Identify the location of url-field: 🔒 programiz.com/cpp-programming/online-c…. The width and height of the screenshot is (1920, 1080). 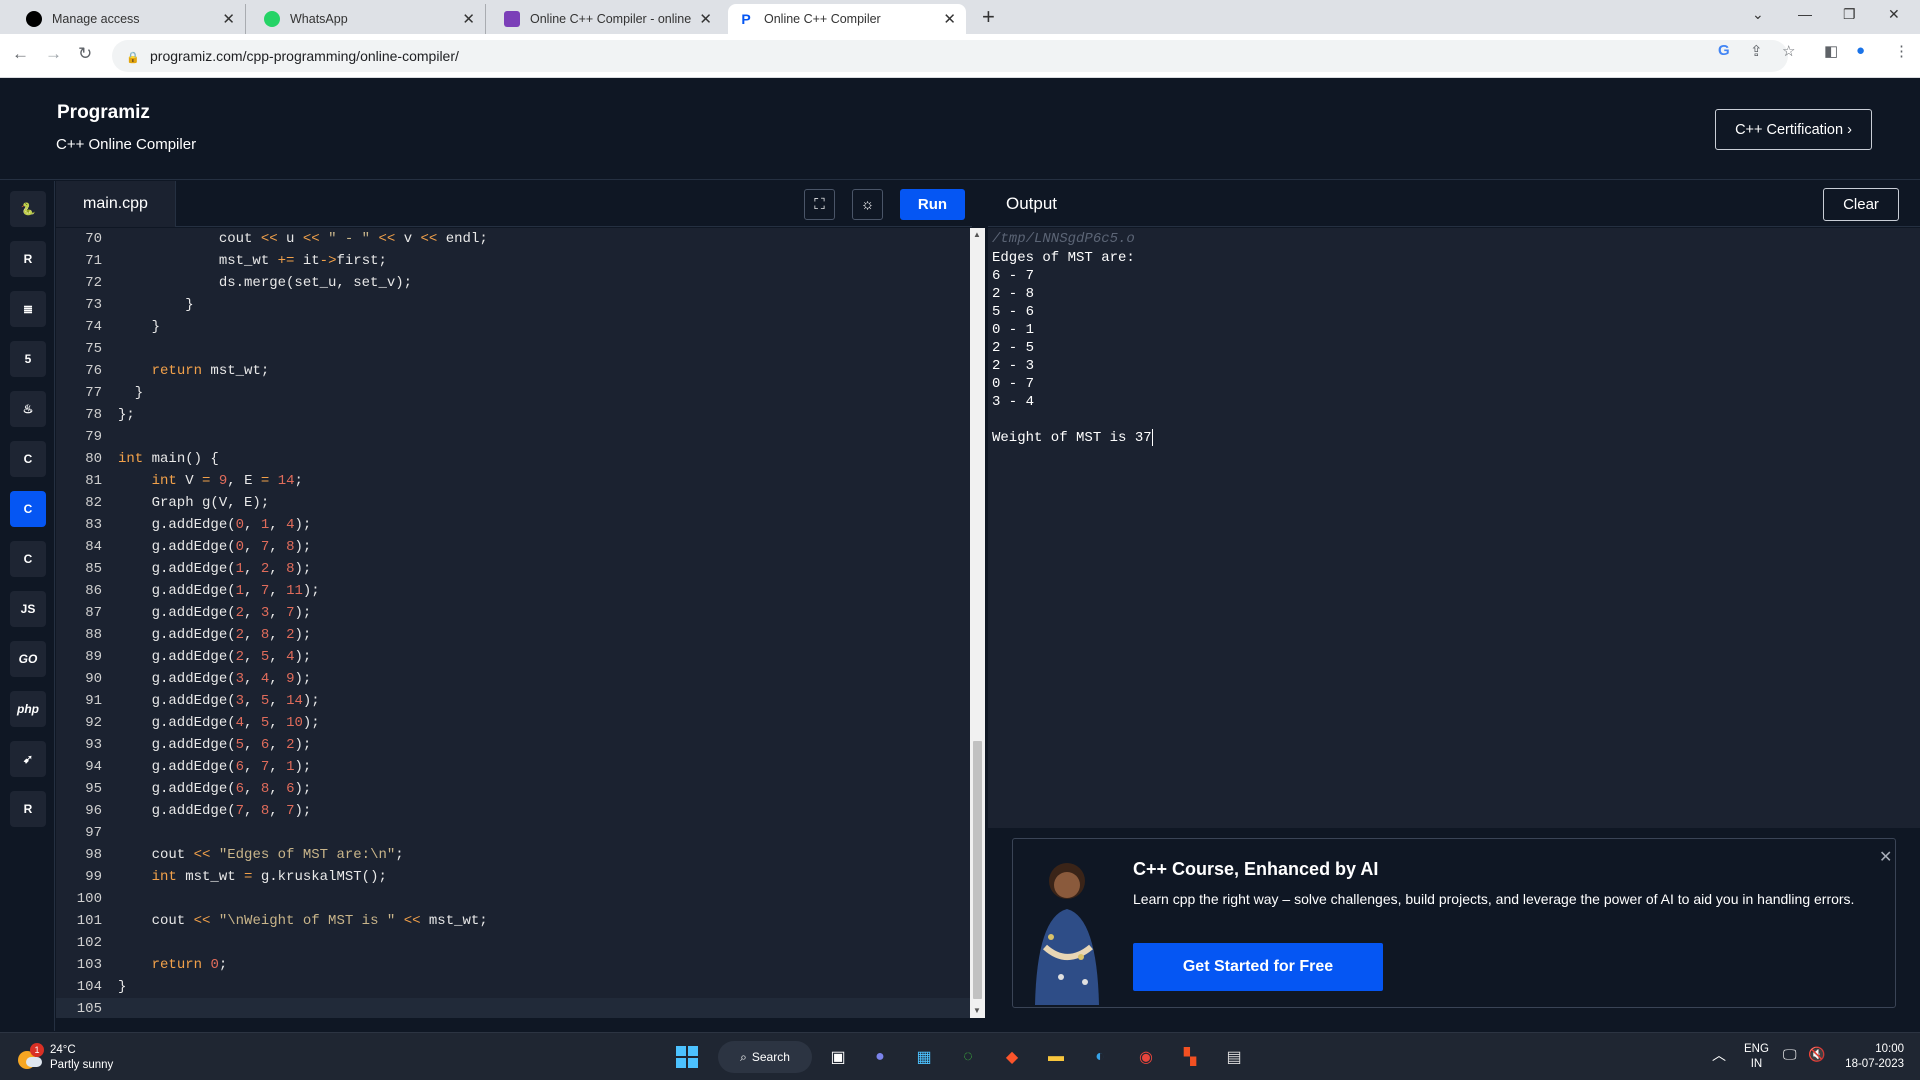
(950, 56).